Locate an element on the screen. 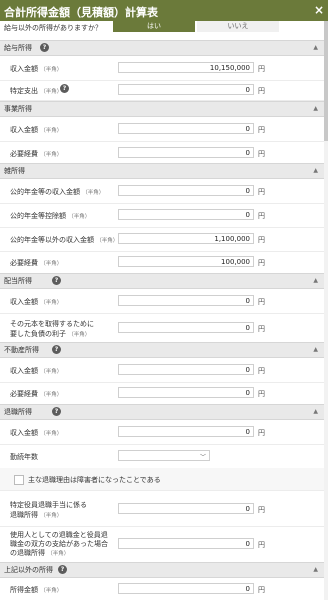  both-allowances-input: 0 is located at coordinates (186, 543).